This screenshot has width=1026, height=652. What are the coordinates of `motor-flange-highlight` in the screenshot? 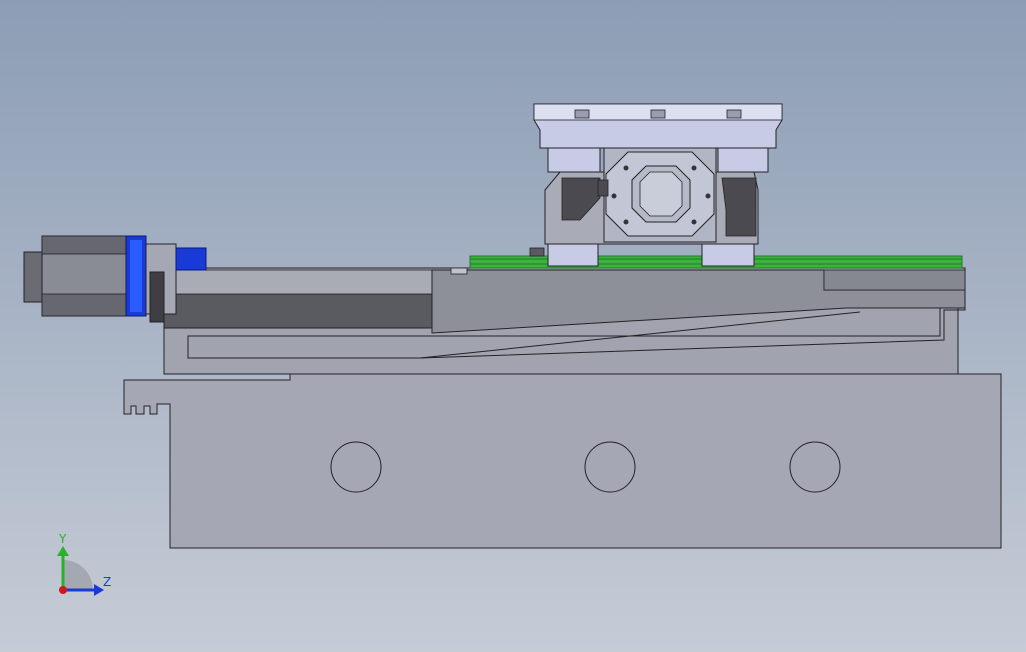 It's located at (136, 276).